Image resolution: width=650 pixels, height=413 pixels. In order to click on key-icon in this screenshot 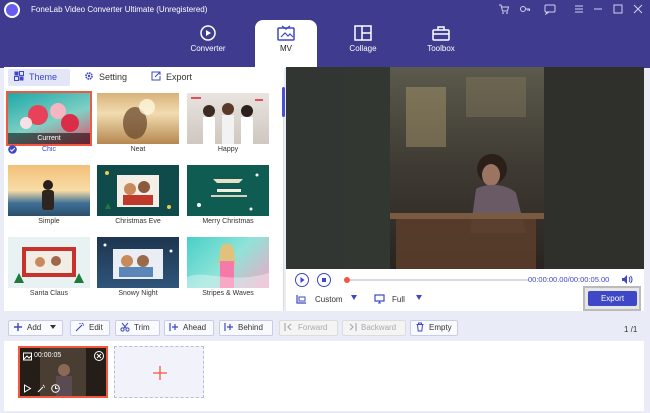, I will do `click(525, 9)`.